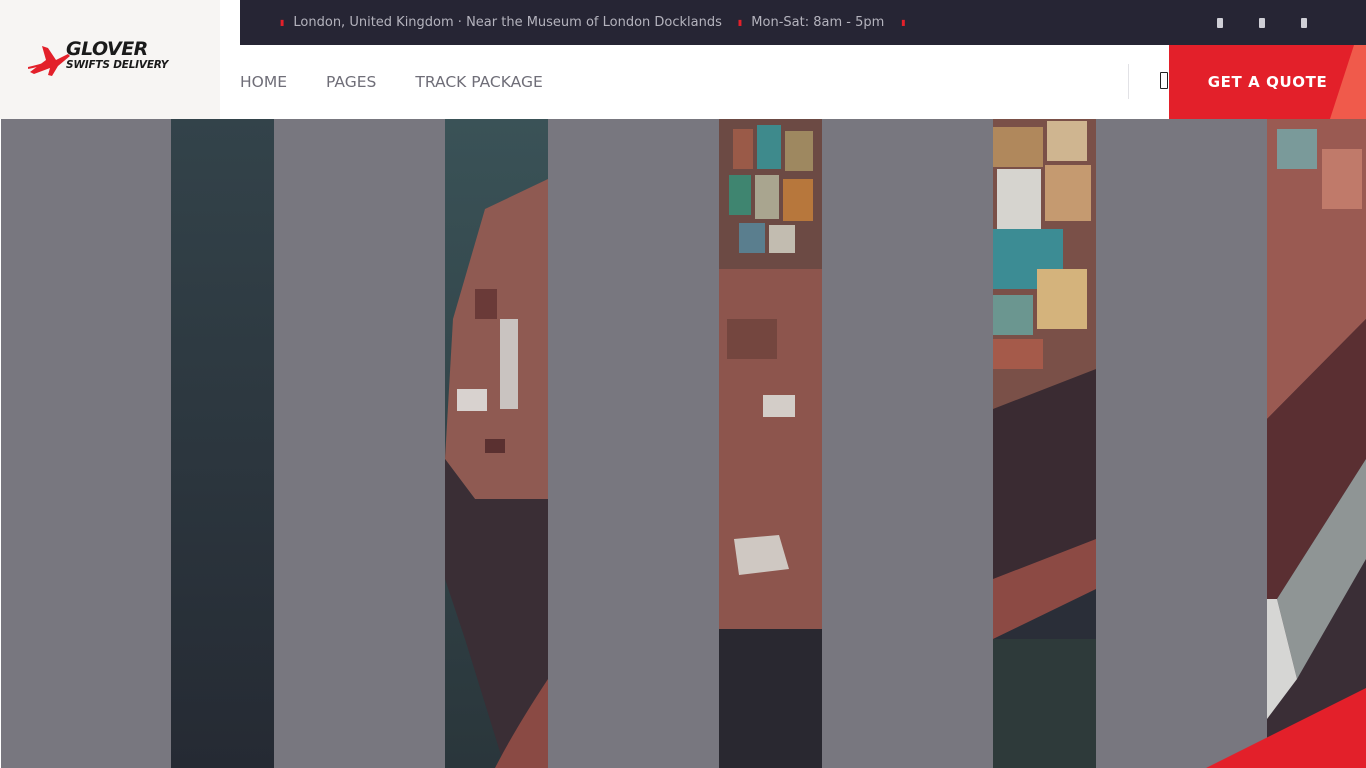  Describe the element at coordinates (351, 82) in the screenshot. I see `nav-item-pages: PAGES` at that location.